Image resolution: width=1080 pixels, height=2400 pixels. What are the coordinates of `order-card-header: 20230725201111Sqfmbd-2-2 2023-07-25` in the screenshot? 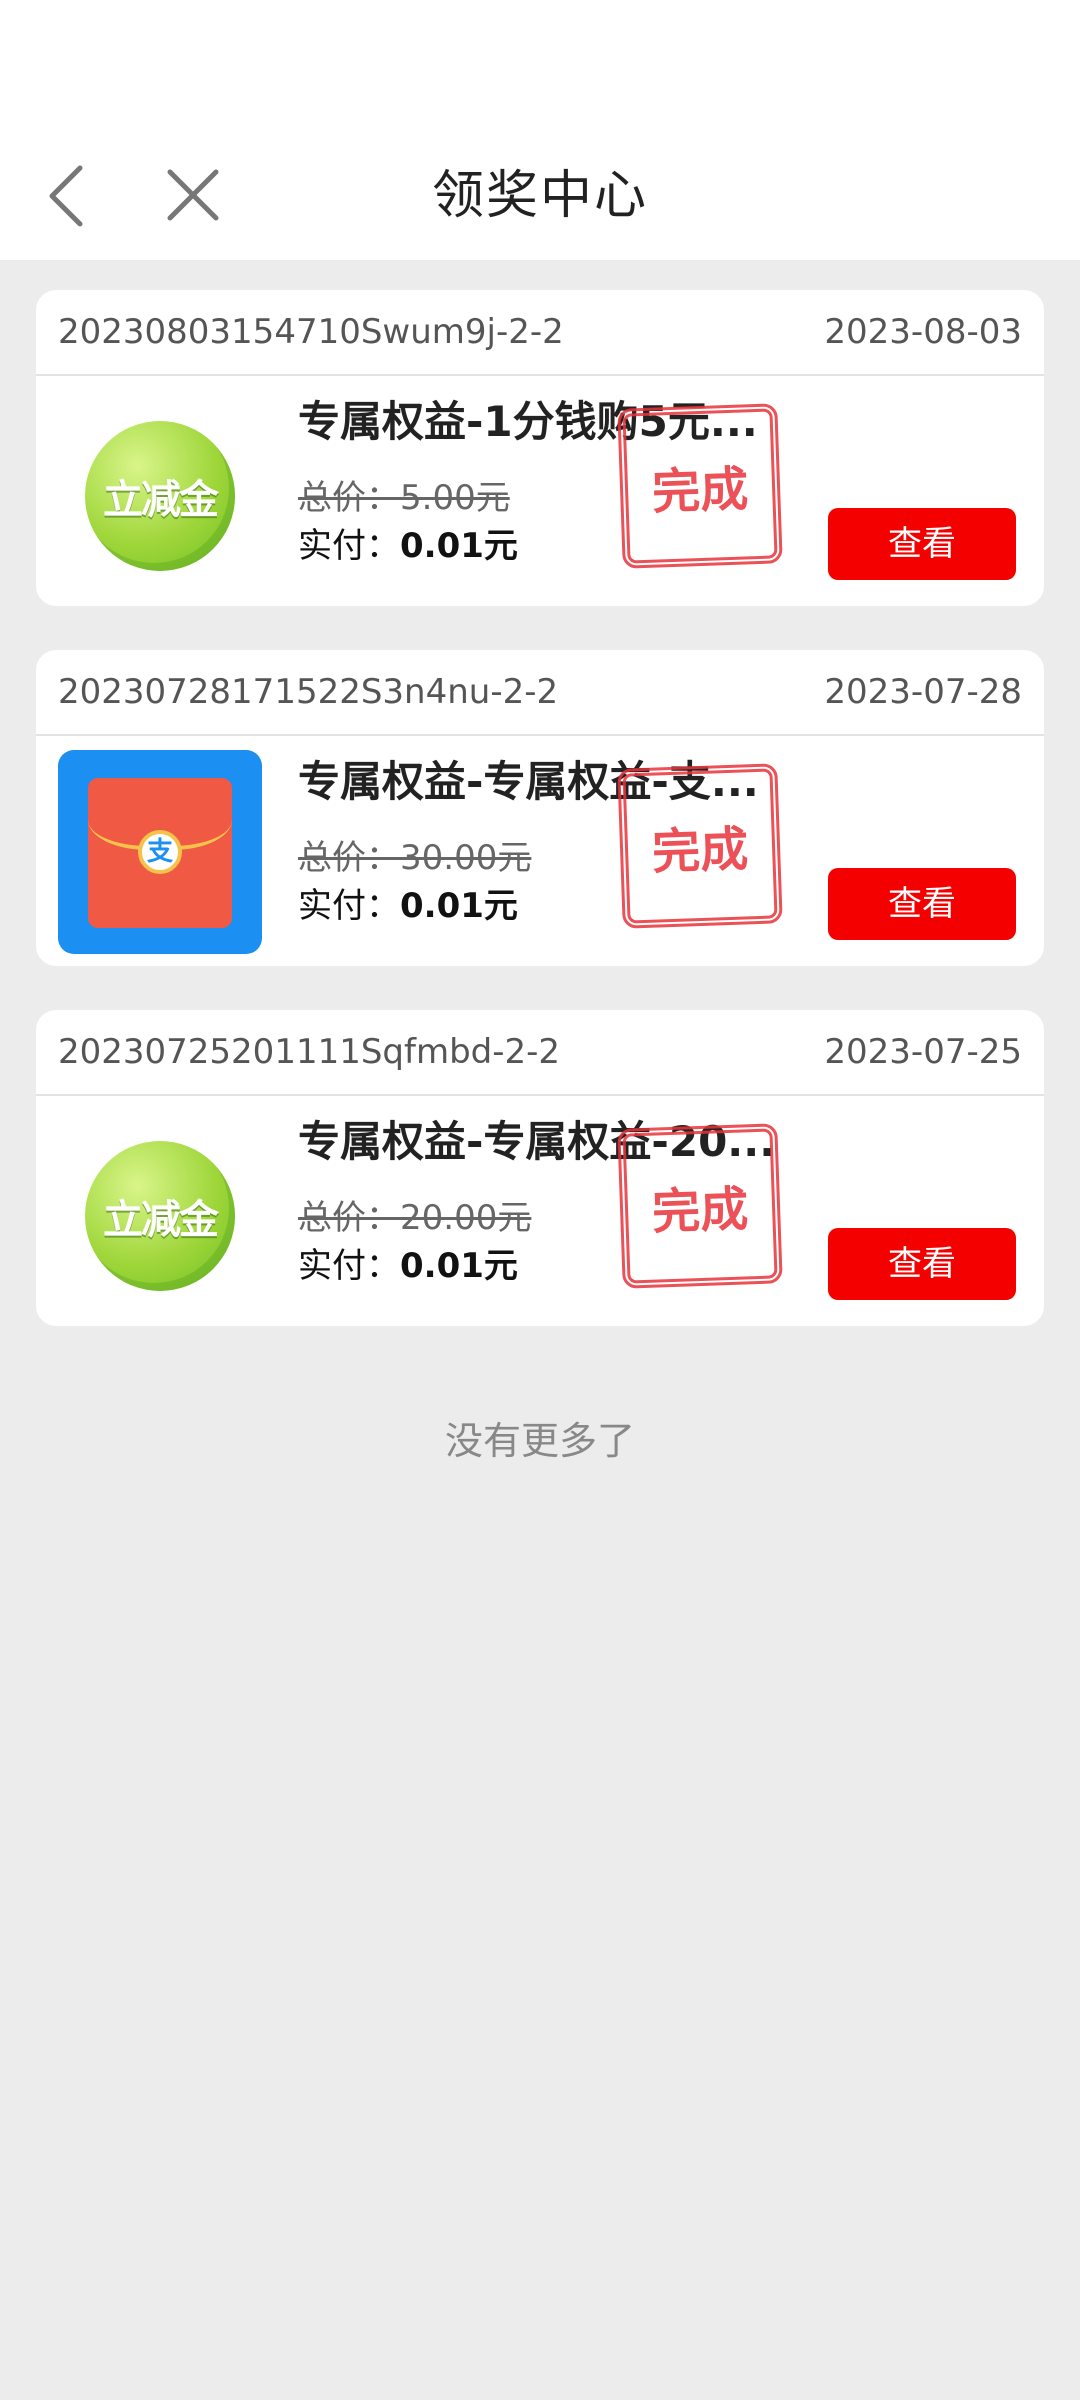 It's located at (540, 1053).